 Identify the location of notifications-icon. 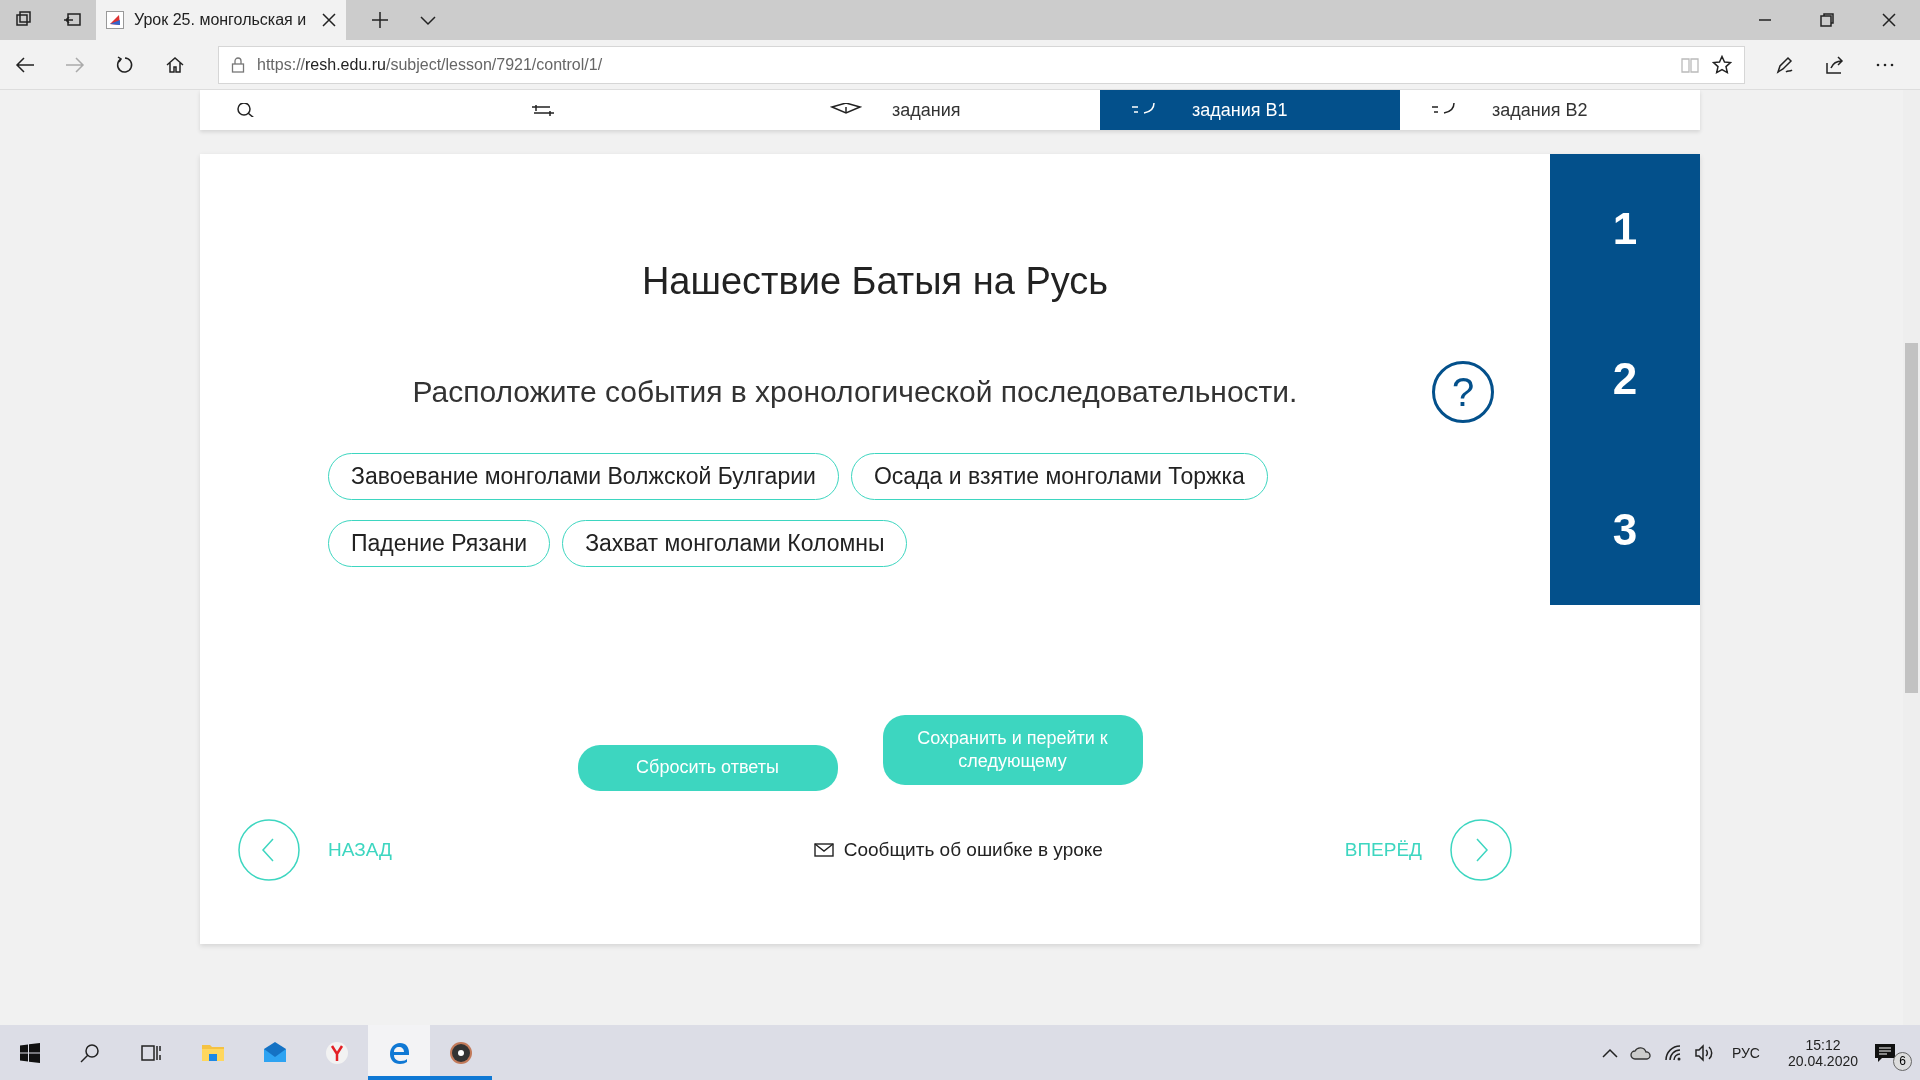
(1885, 1052).